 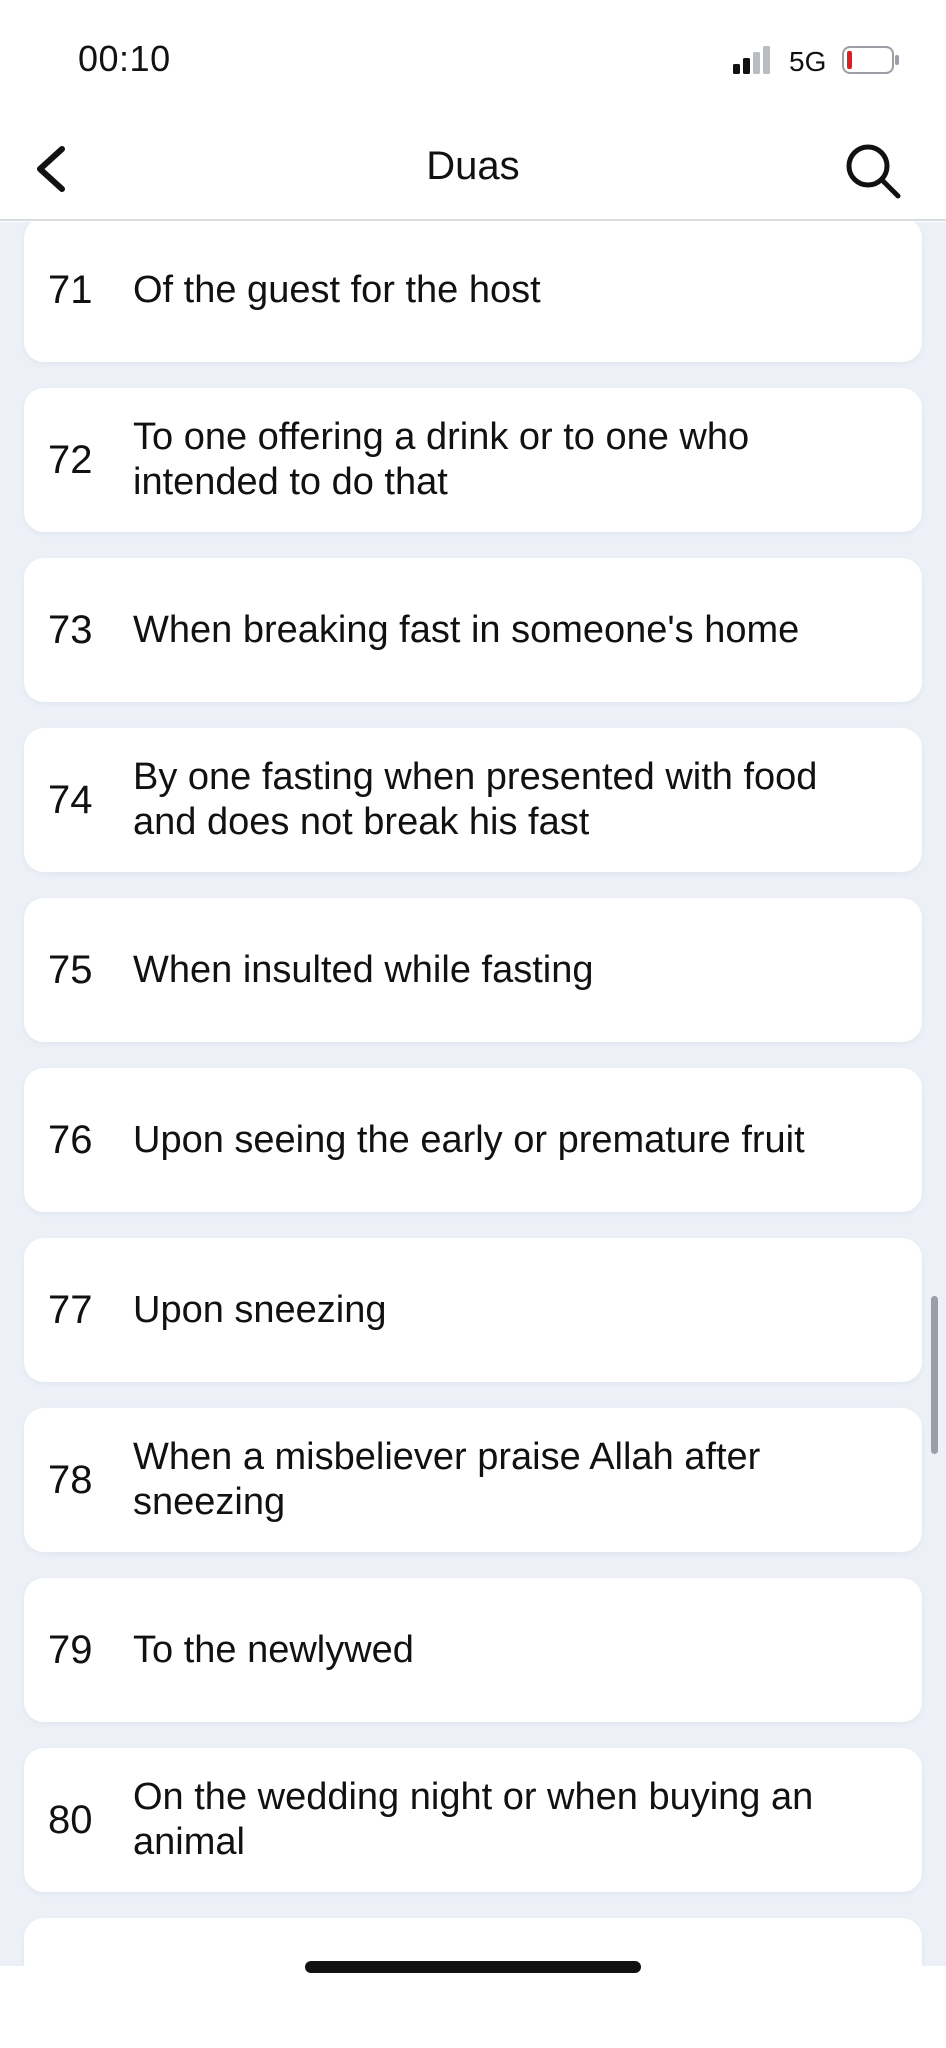 What do you see at coordinates (473, 1967) in the screenshot?
I see `home-indicator` at bounding box center [473, 1967].